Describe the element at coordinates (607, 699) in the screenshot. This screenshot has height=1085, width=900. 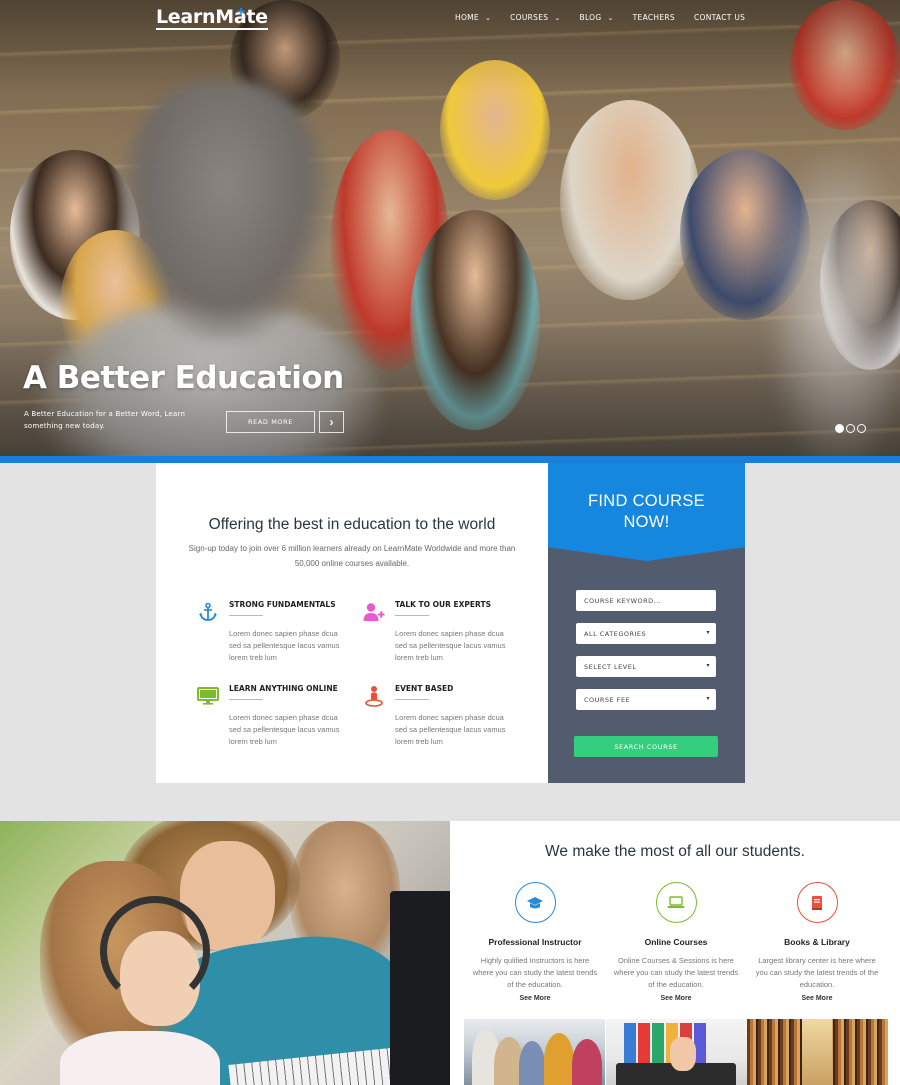
I see `select-value: COURSE FEE` at that location.